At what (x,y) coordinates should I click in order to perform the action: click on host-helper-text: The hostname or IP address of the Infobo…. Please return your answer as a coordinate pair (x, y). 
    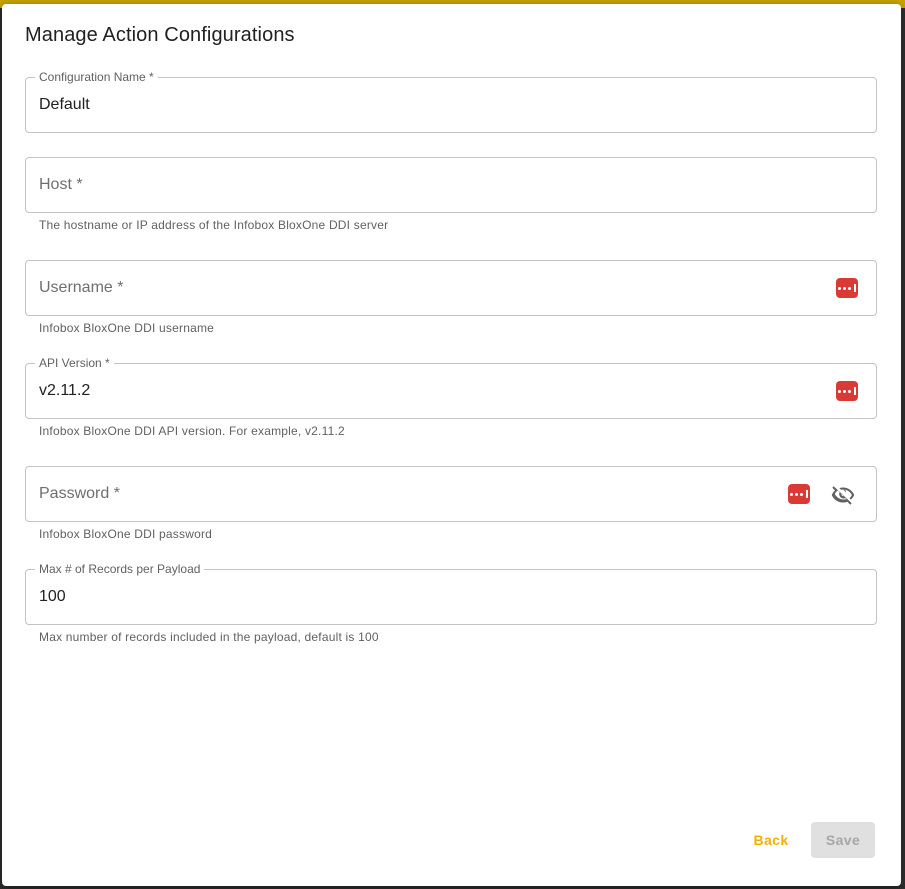
    Looking at the image, I should click on (214, 225).